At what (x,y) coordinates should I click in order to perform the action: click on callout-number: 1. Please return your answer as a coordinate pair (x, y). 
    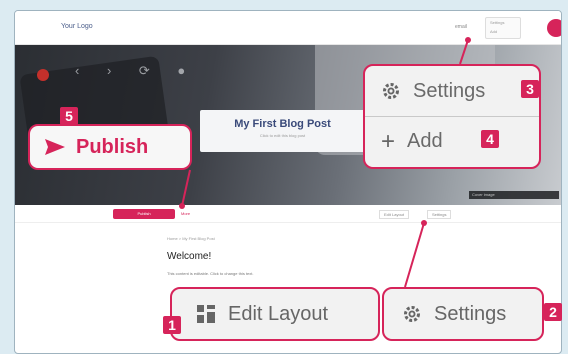
    Looking at the image, I should click on (172, 325).